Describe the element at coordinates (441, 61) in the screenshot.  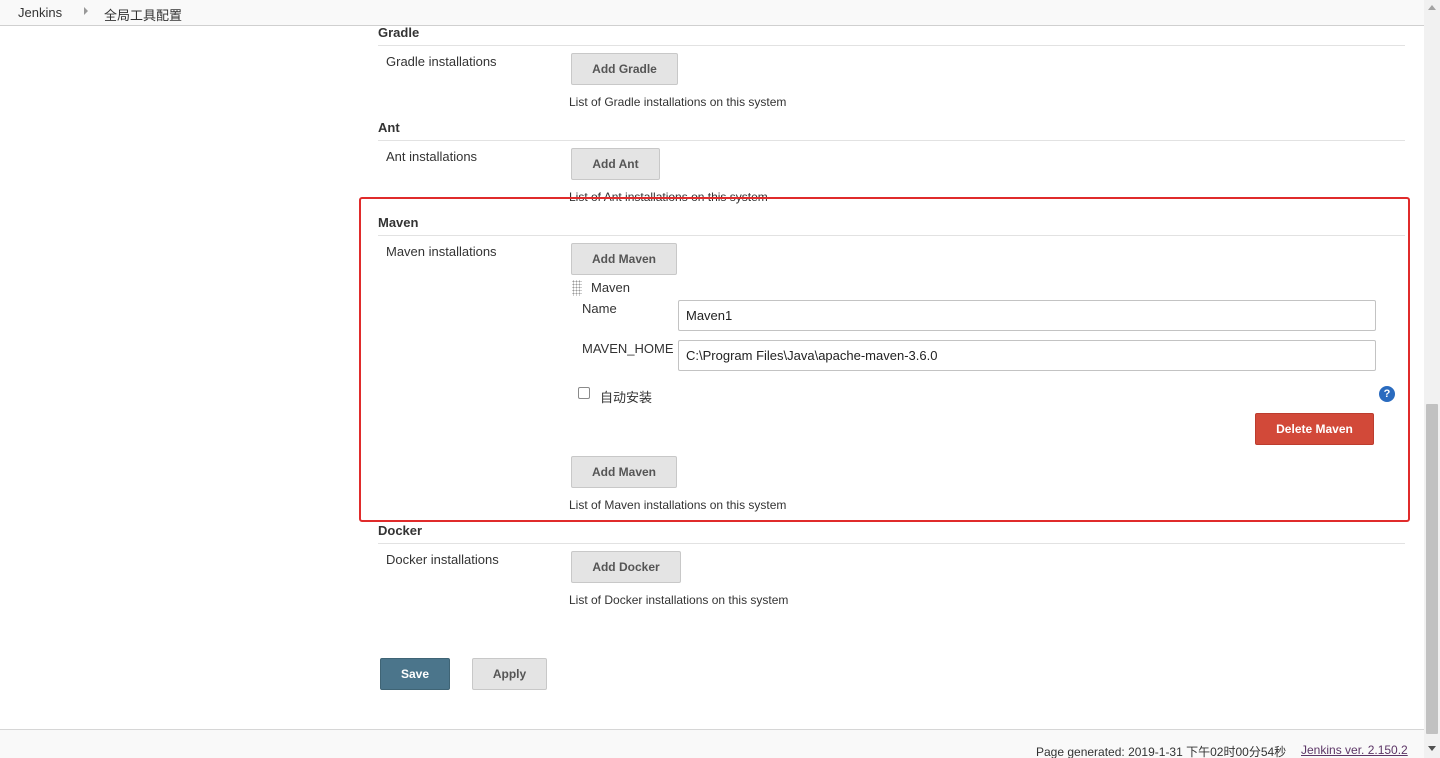
I see `gradle-installations-label: Gradle installations` at that location.